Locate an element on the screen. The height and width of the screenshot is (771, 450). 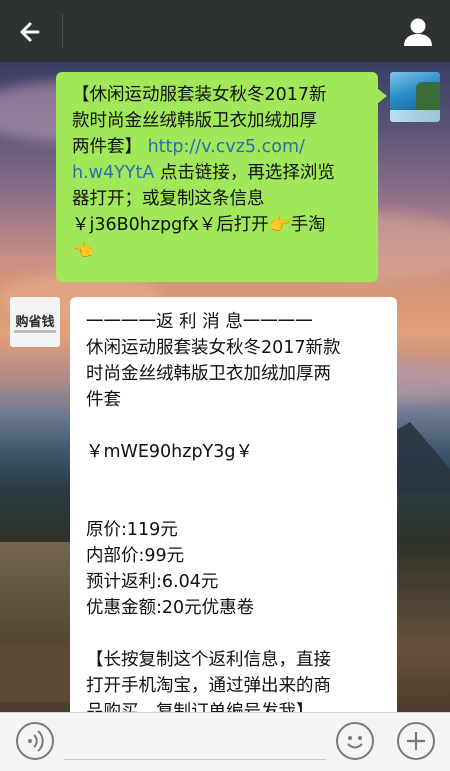
product-name: 休闲运动服套装女秋冬2017新款 is located at coordinates (213, 348).